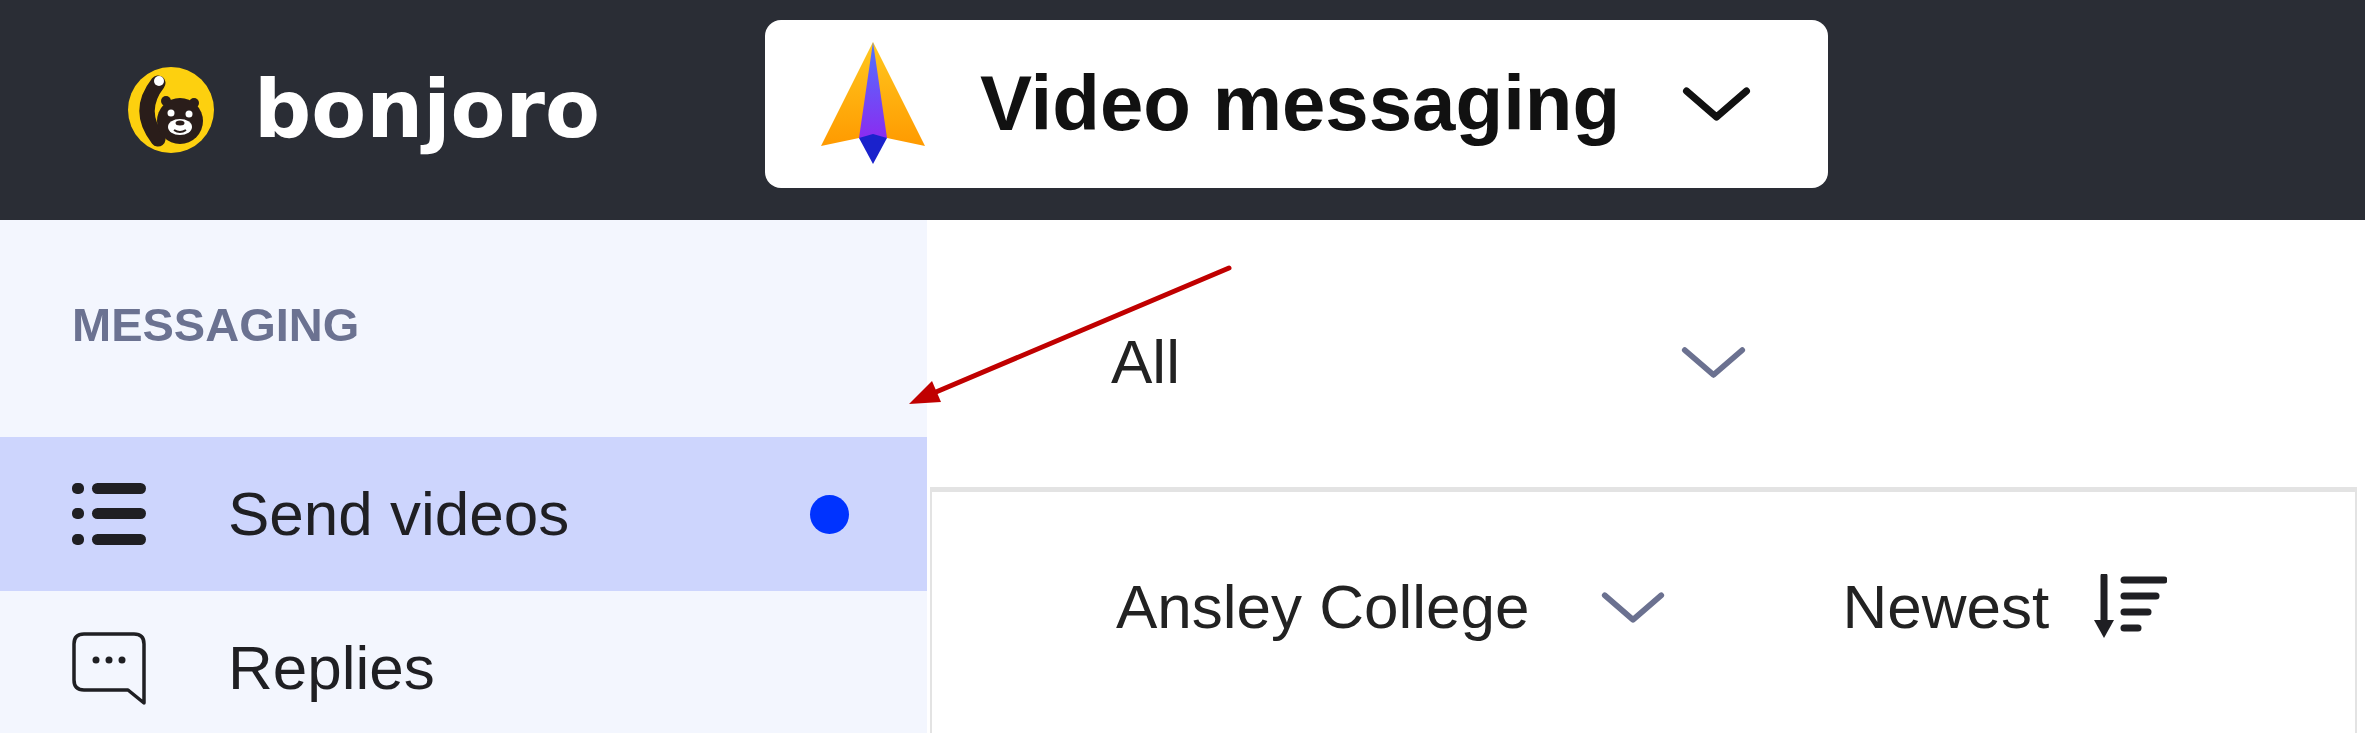 This screenshot has height=733, width=2365. I want to click on filter-dropdown: All, so click(1429, 362).